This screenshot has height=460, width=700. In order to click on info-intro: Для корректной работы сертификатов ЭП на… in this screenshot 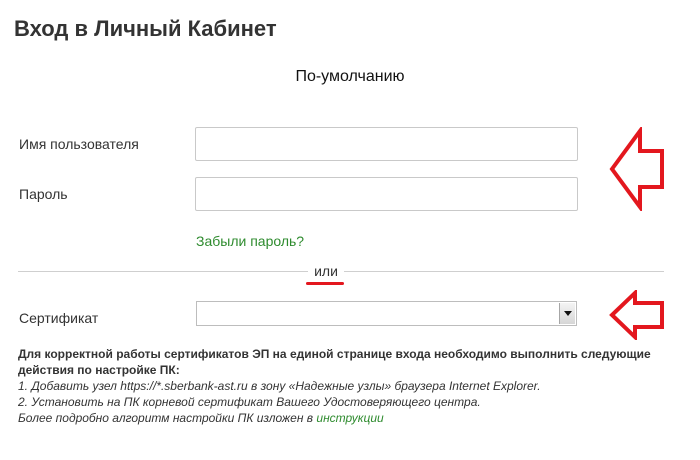, I will do `click(334, 362)`.